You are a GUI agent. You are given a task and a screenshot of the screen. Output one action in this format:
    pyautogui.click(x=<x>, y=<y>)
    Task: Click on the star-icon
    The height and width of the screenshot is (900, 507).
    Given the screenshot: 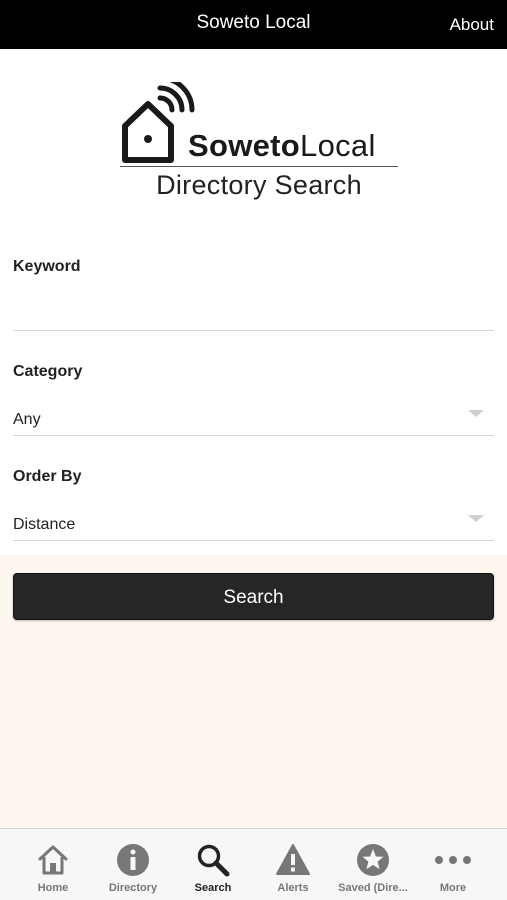 What is the action you would take?
    pyautogui.click(x=373, y=860)
    